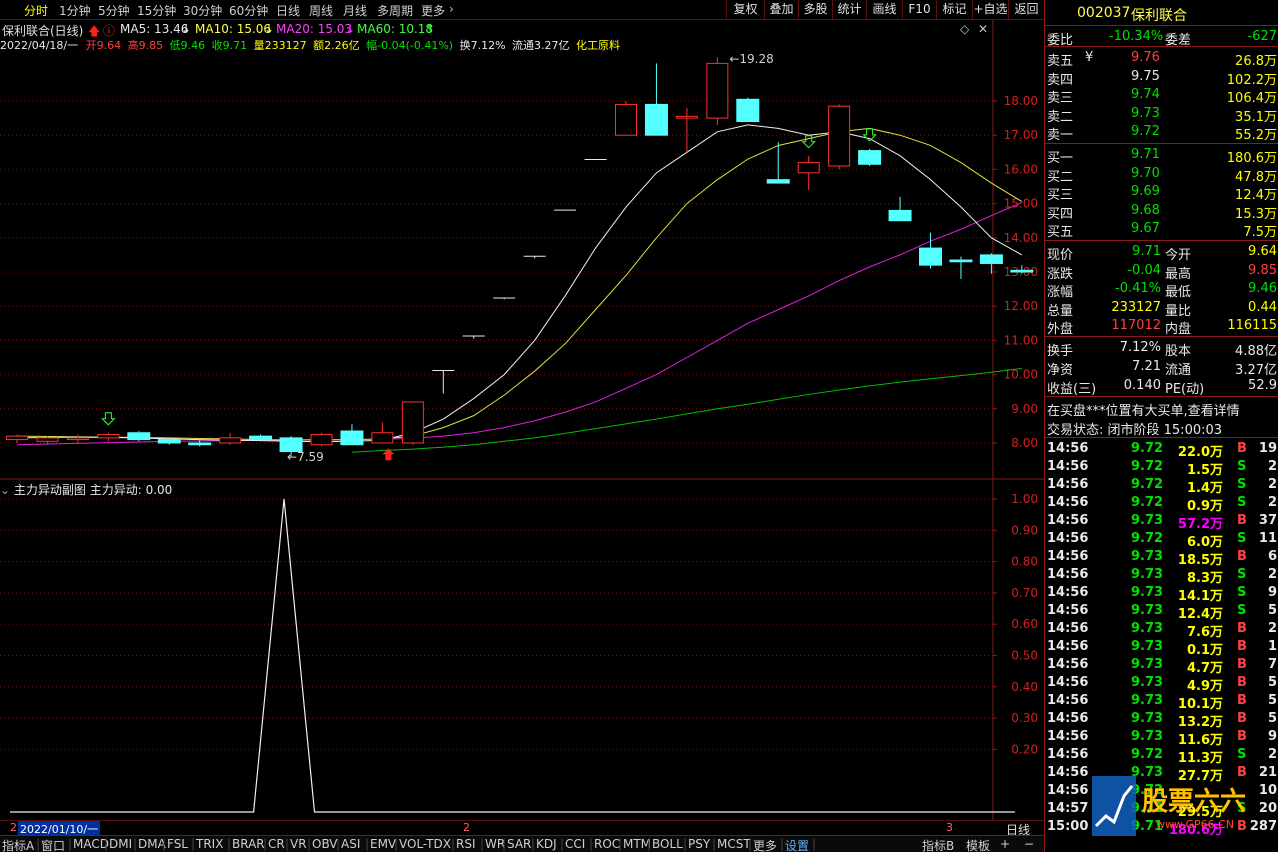  I want to click on indicator-tab-7: BRAR, so click(248, 844).